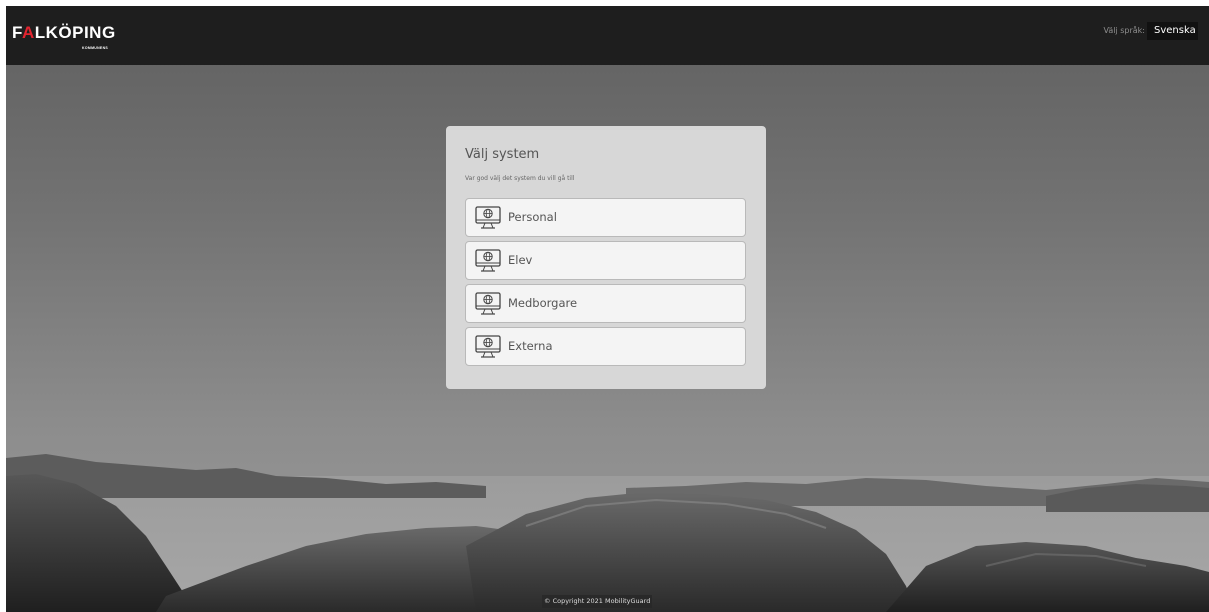 The height and width of the screenshot is (612, 1209). Describe the element at coordinates (605, 303) in the screenshot. I see `system-button-medborgare: Medborgare` at that location.